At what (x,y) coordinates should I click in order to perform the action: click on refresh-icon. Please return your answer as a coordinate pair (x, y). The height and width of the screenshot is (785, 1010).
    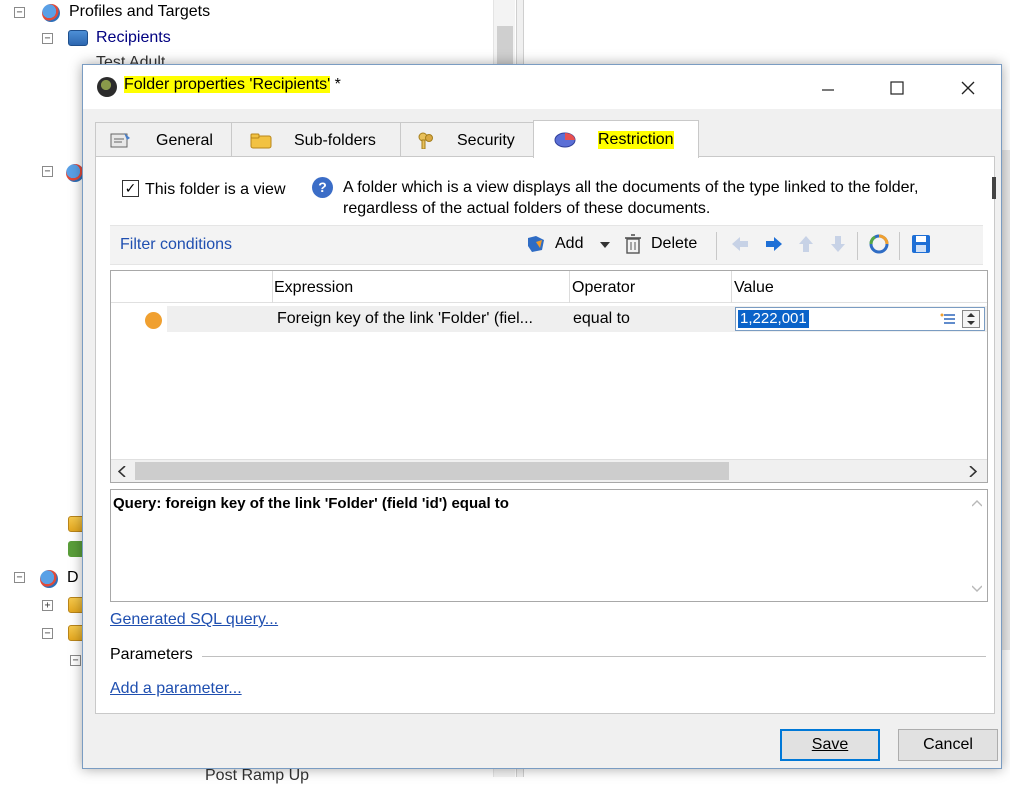
    Looking at the image, I should click on (879, 244).